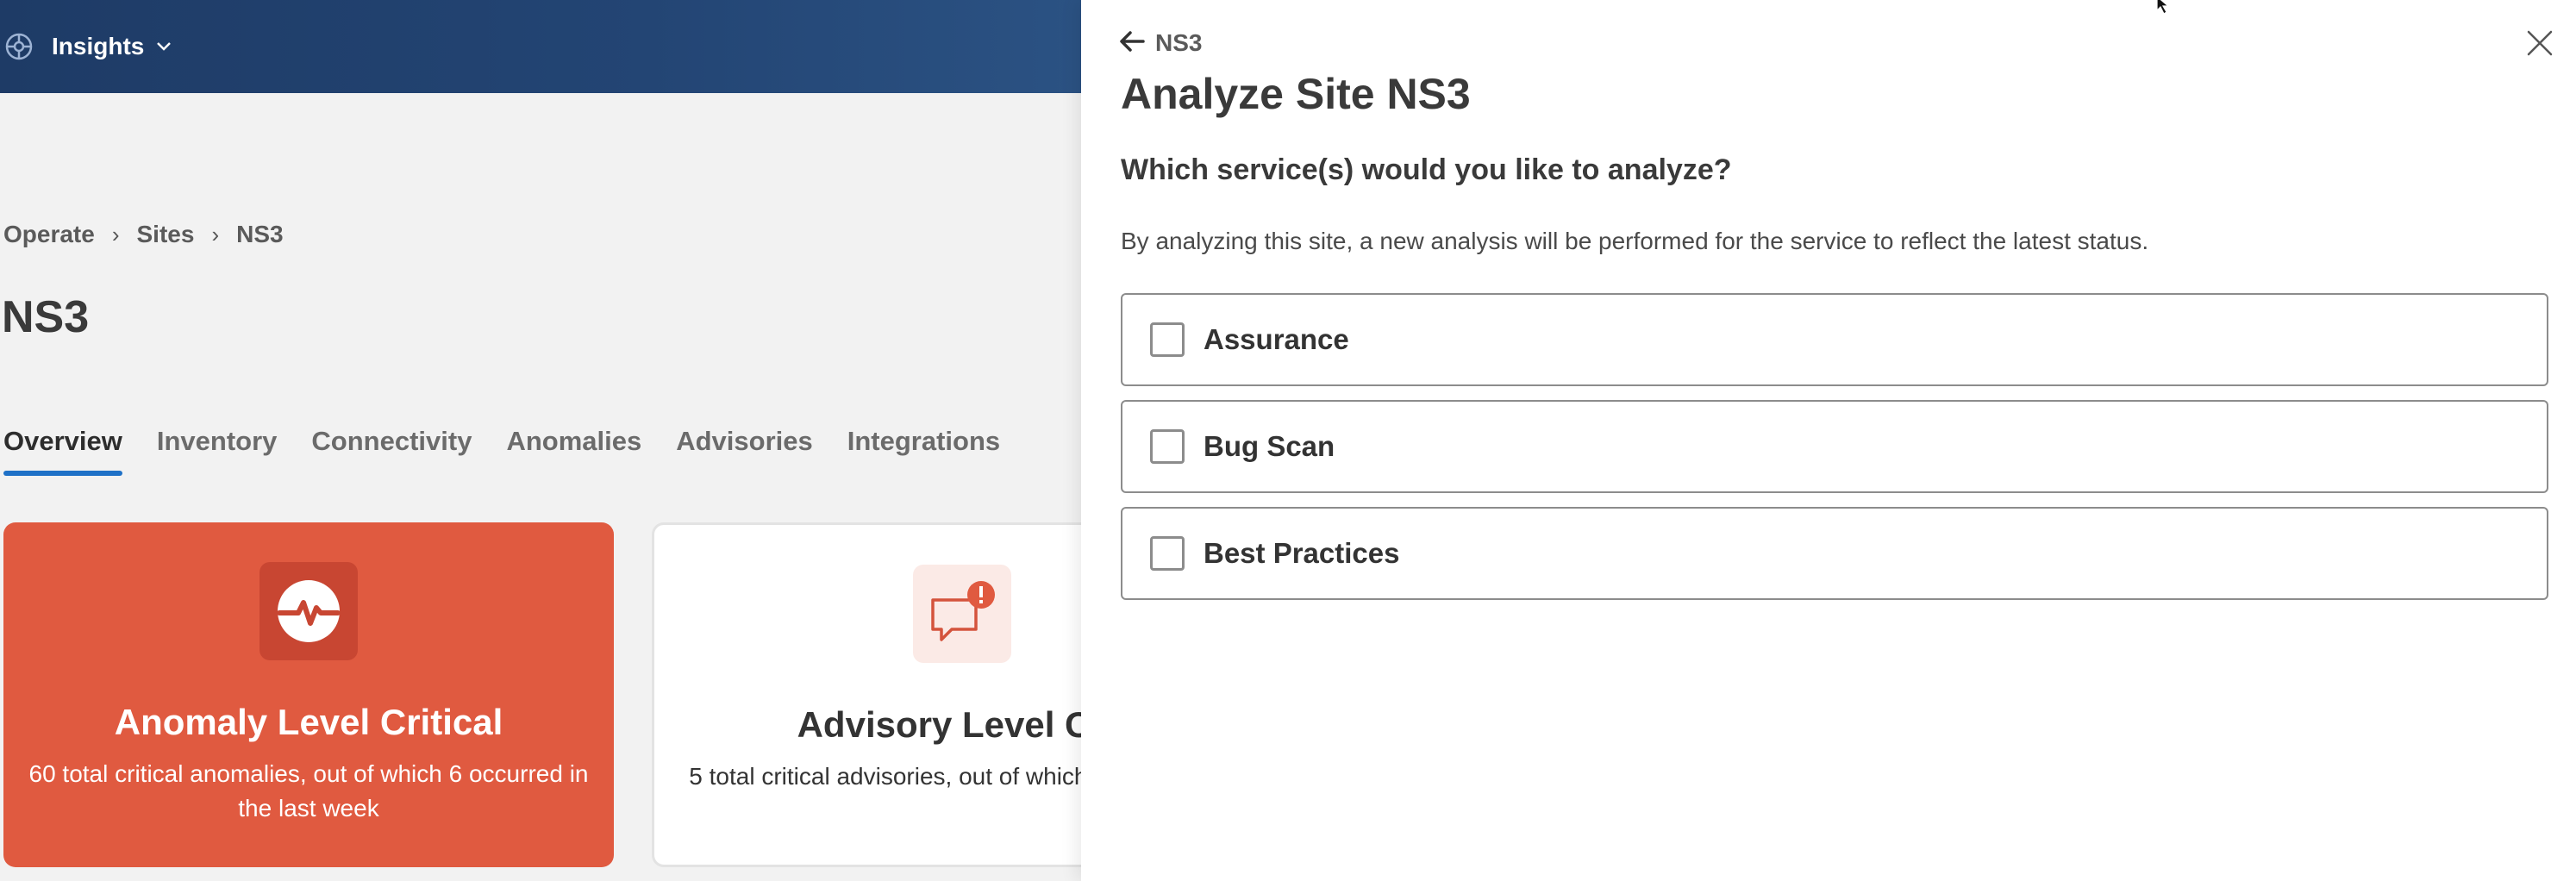  What do you see at coordinates (46, 317) in the screenshot?
I see `page-title: NS3` at bounding box center [46, 317].